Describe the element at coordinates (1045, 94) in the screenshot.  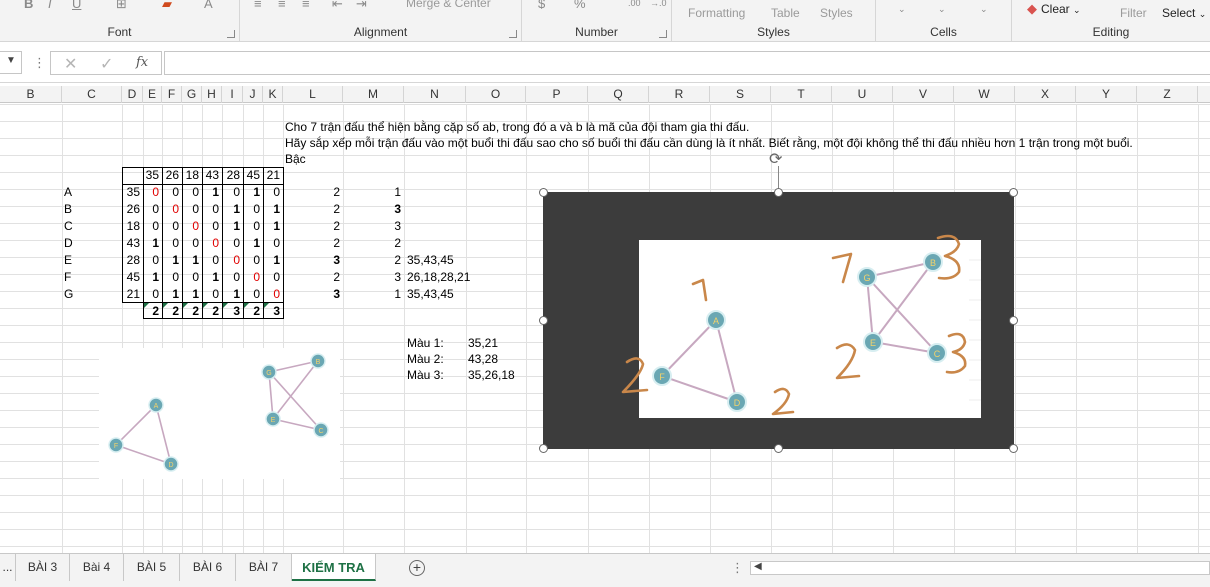
I see `column-header-x: X` at that location.